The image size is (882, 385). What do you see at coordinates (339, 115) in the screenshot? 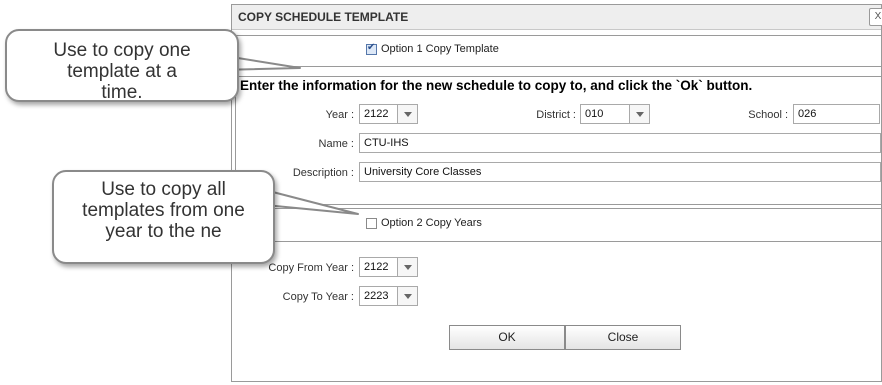
I see `year-label: Year :` at bounding box center [339, 115].